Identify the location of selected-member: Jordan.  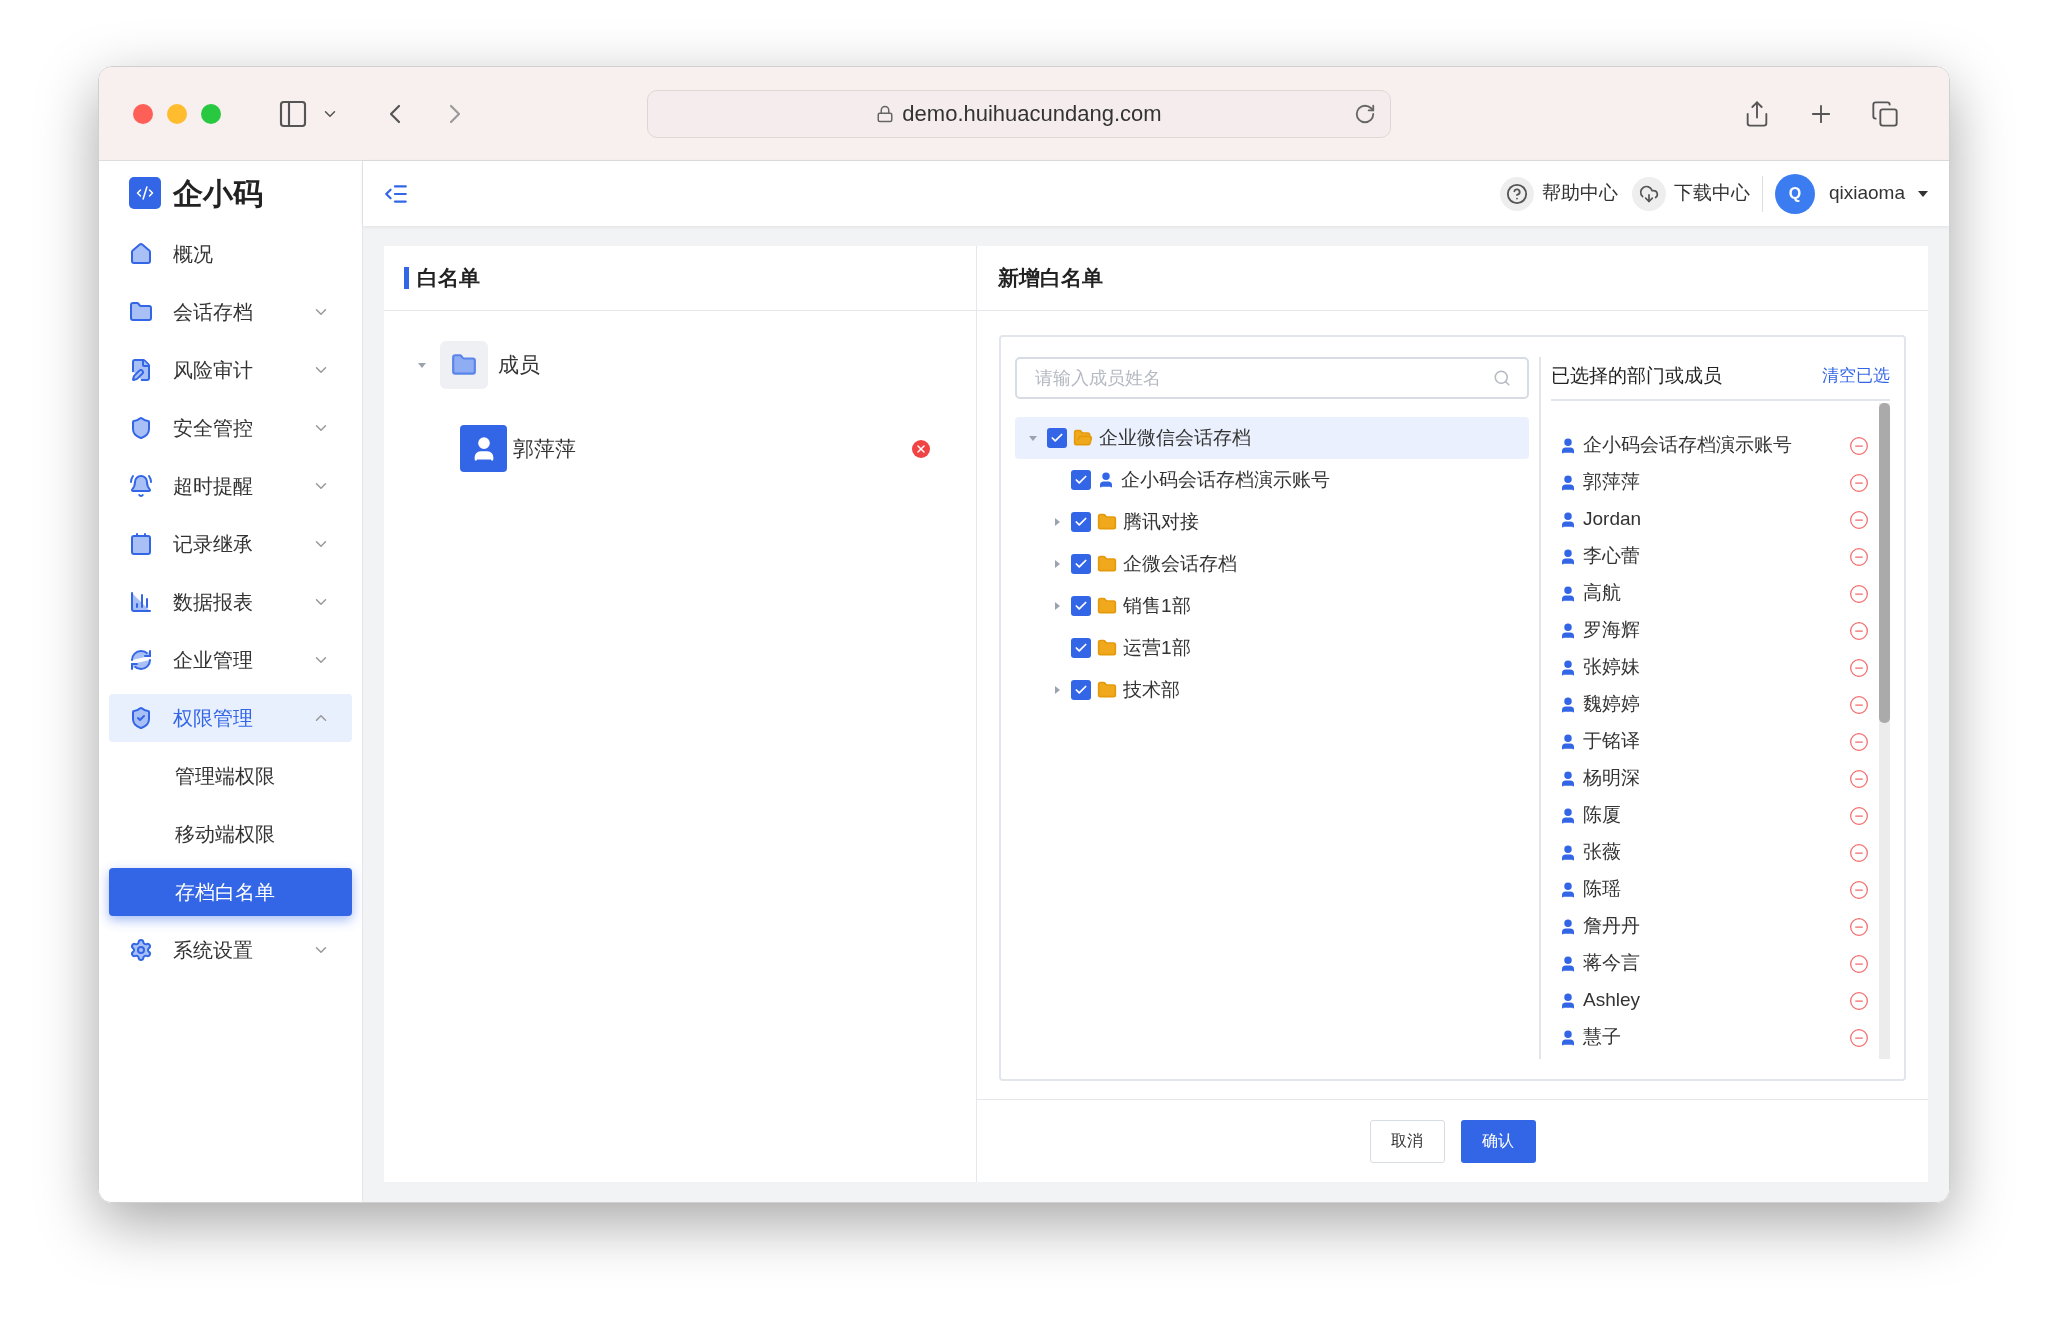
(1613, 519).